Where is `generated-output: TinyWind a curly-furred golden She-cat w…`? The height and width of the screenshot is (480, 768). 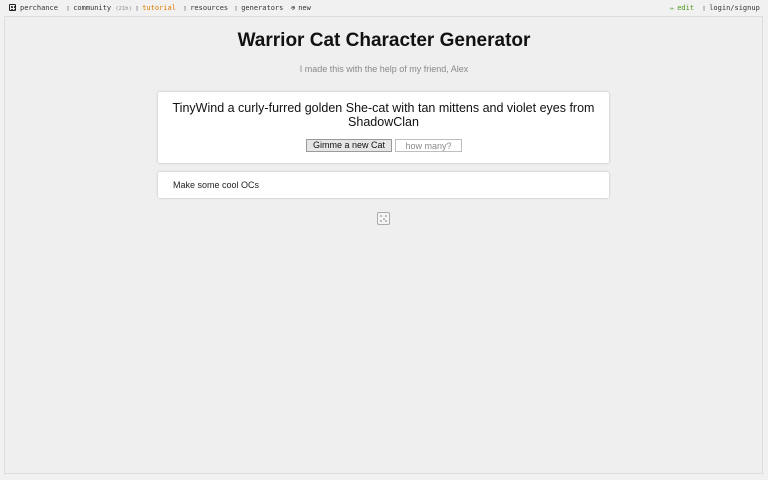
generated-output: TinyWind a curly-furred golden She-cat w… is located at coordinates (383, 115).